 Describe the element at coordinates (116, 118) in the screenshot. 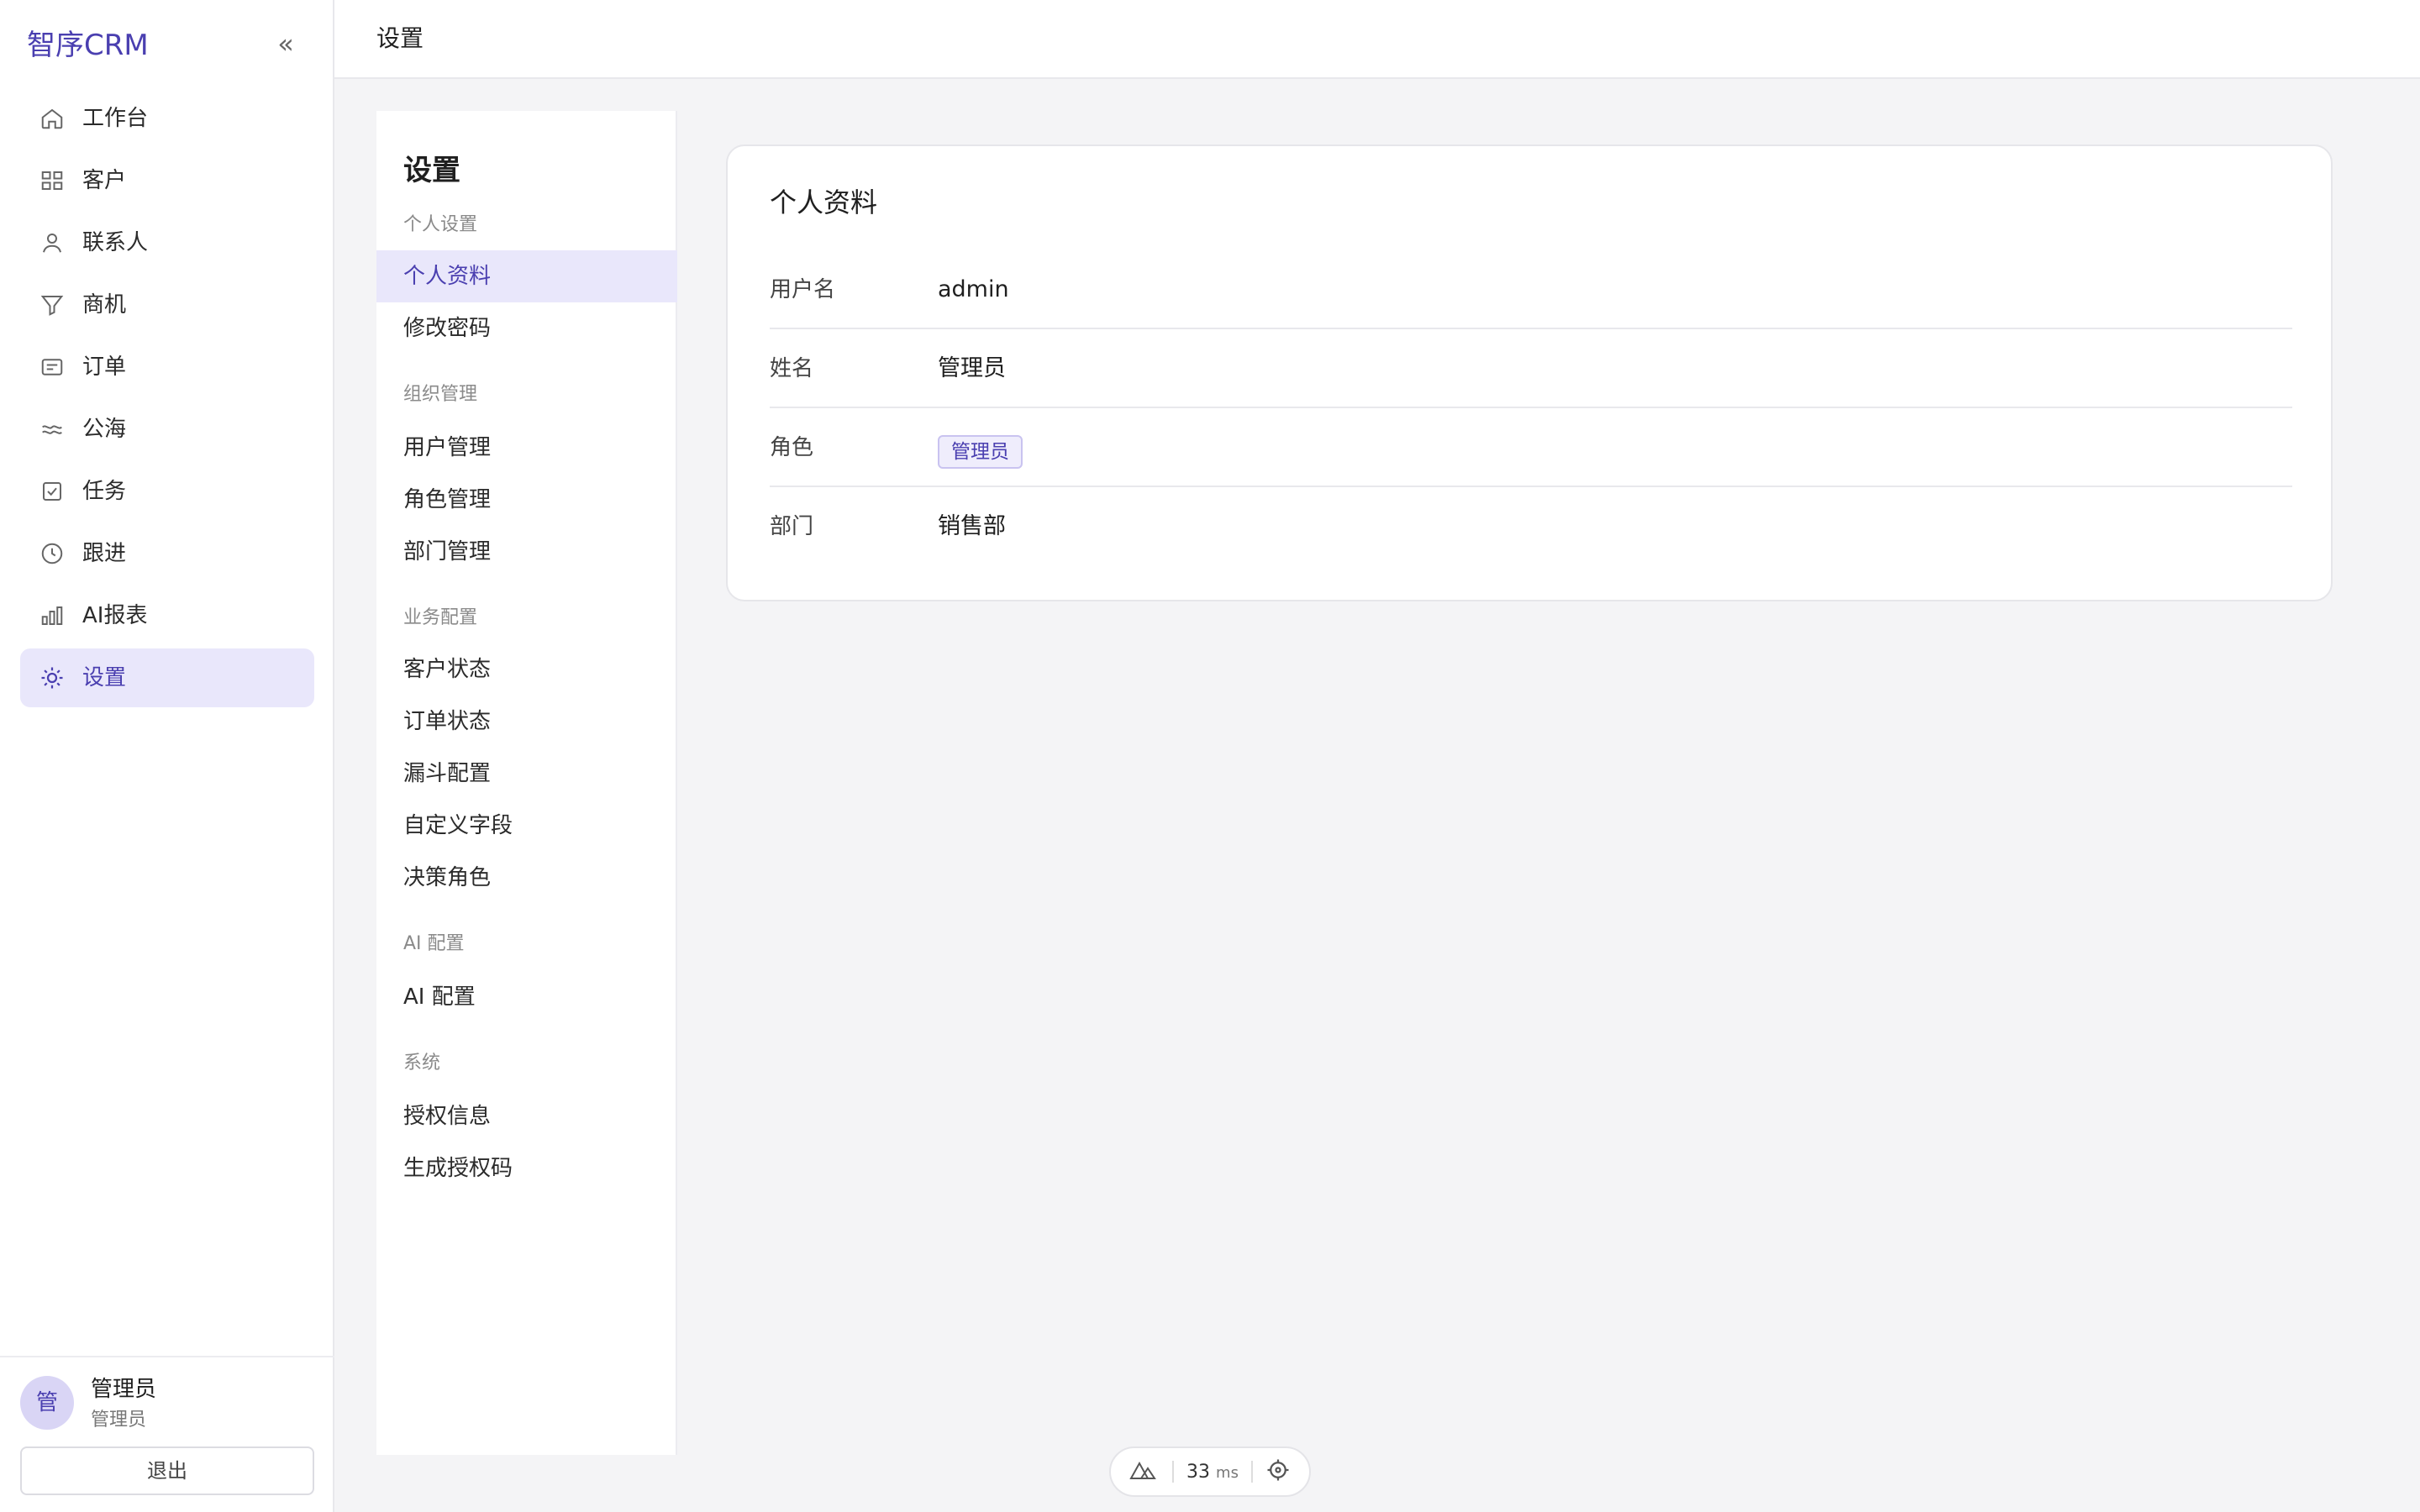

I see `sidebar-item-label: 工作台` at that location.